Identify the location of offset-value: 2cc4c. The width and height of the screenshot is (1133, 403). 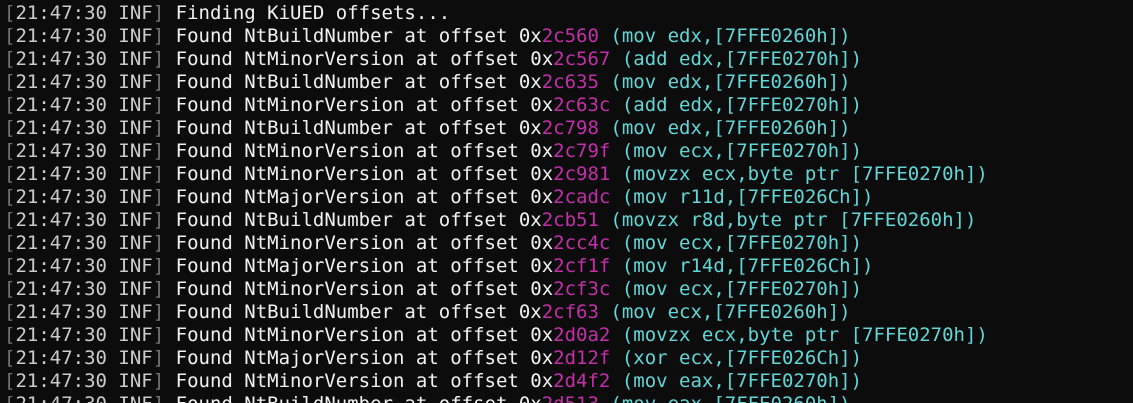
(582, 243).